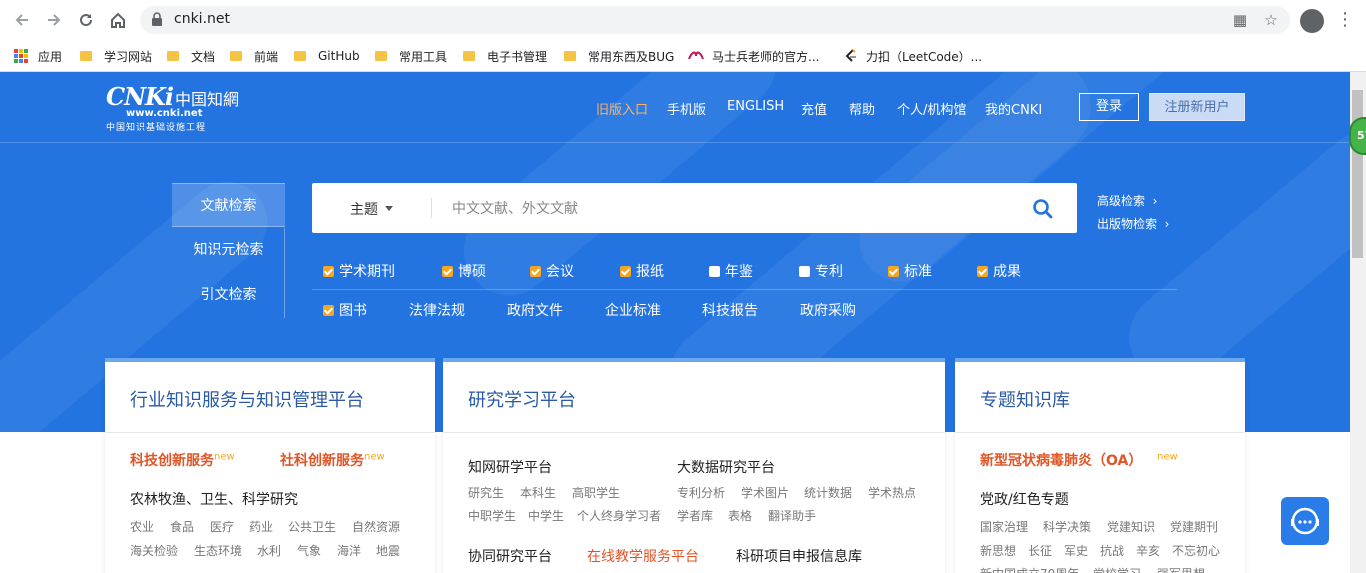 The image size is (1366, 573). What do you see at coordinates (222, 526) in the screenshot?
I see `industry-link: 医疗` at bounding box center [222, 526].